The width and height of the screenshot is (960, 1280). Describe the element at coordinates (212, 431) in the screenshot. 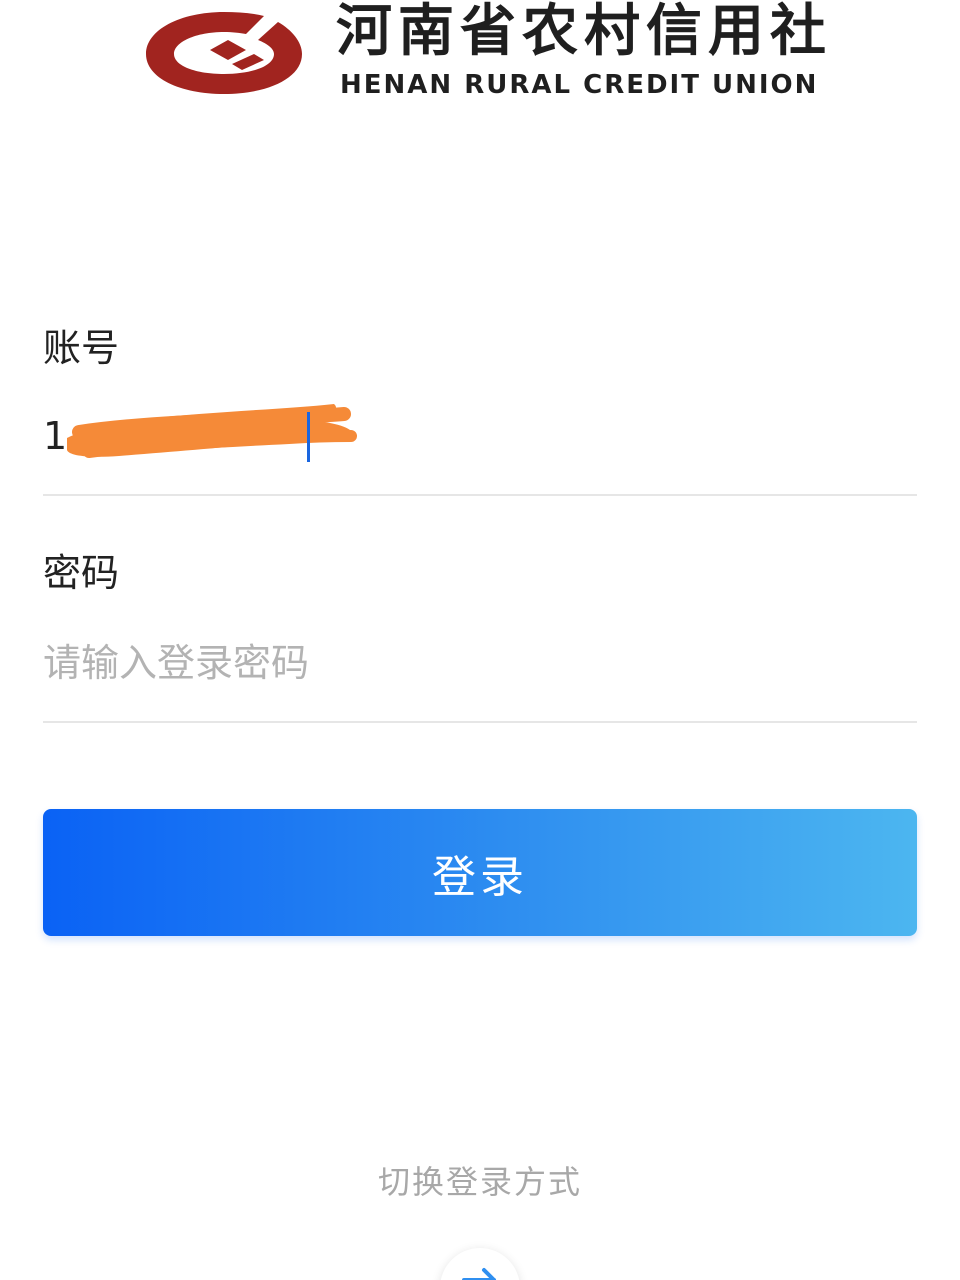

I see `redaction-scribble` at that location.